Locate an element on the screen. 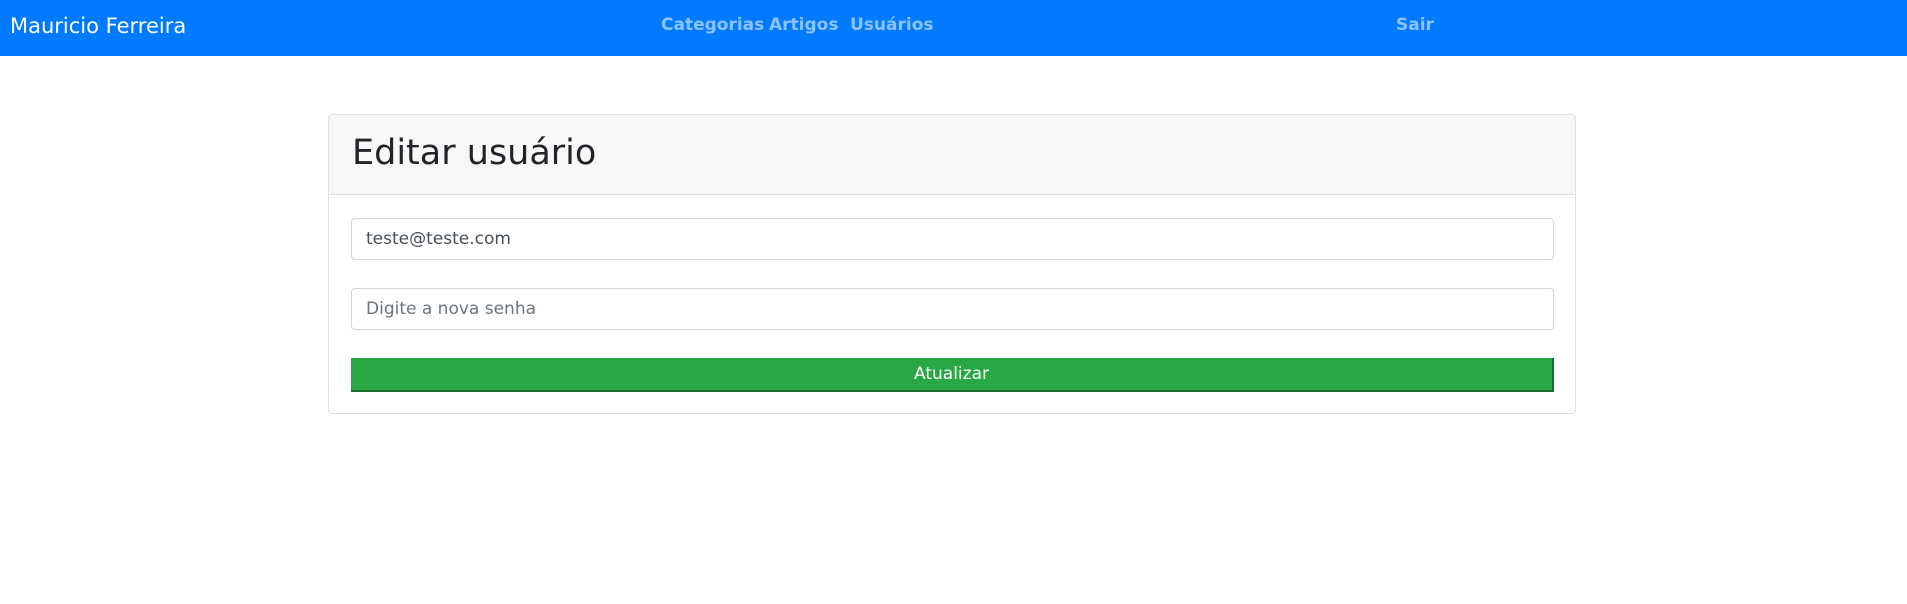  nav-link-usuarios: Usuários is located at coordinates (892, 25).